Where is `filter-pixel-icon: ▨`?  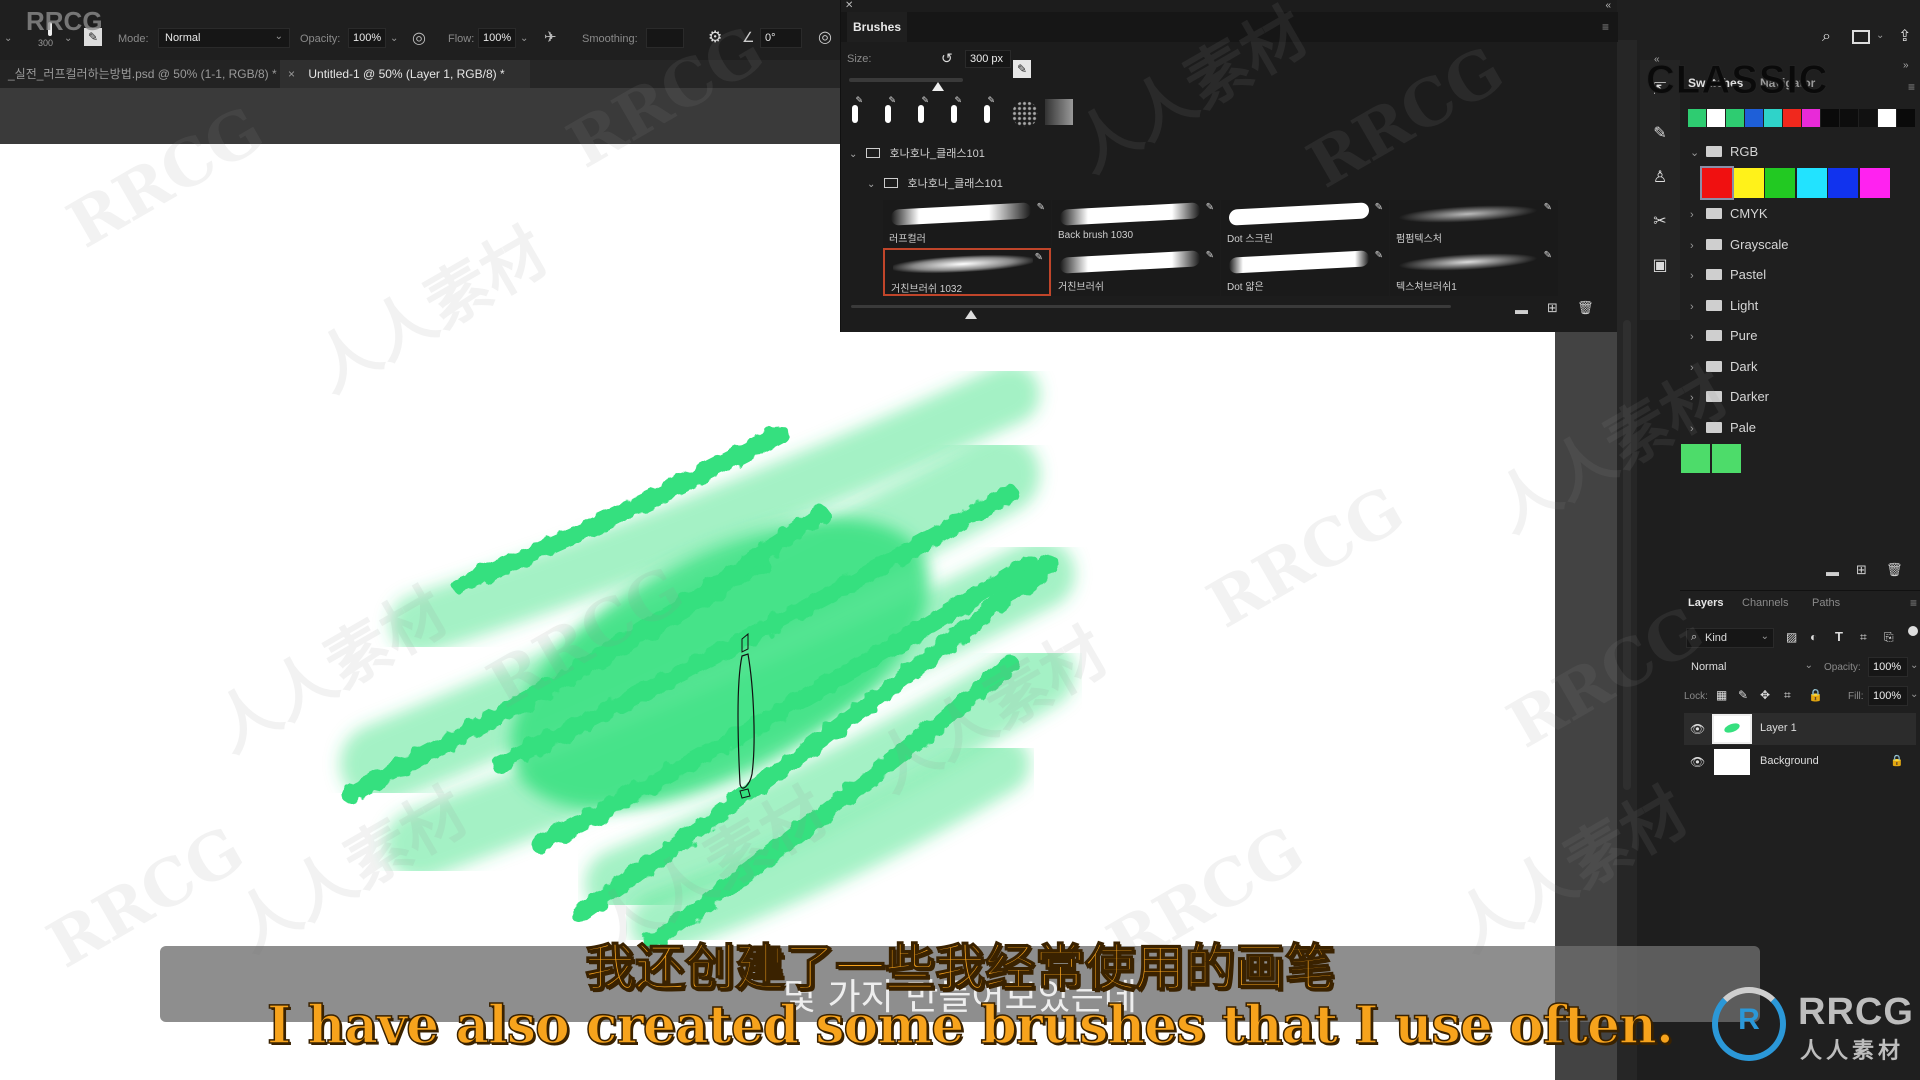 filter-pixel-icon: ▨ is located at coordinates (1791, 637).